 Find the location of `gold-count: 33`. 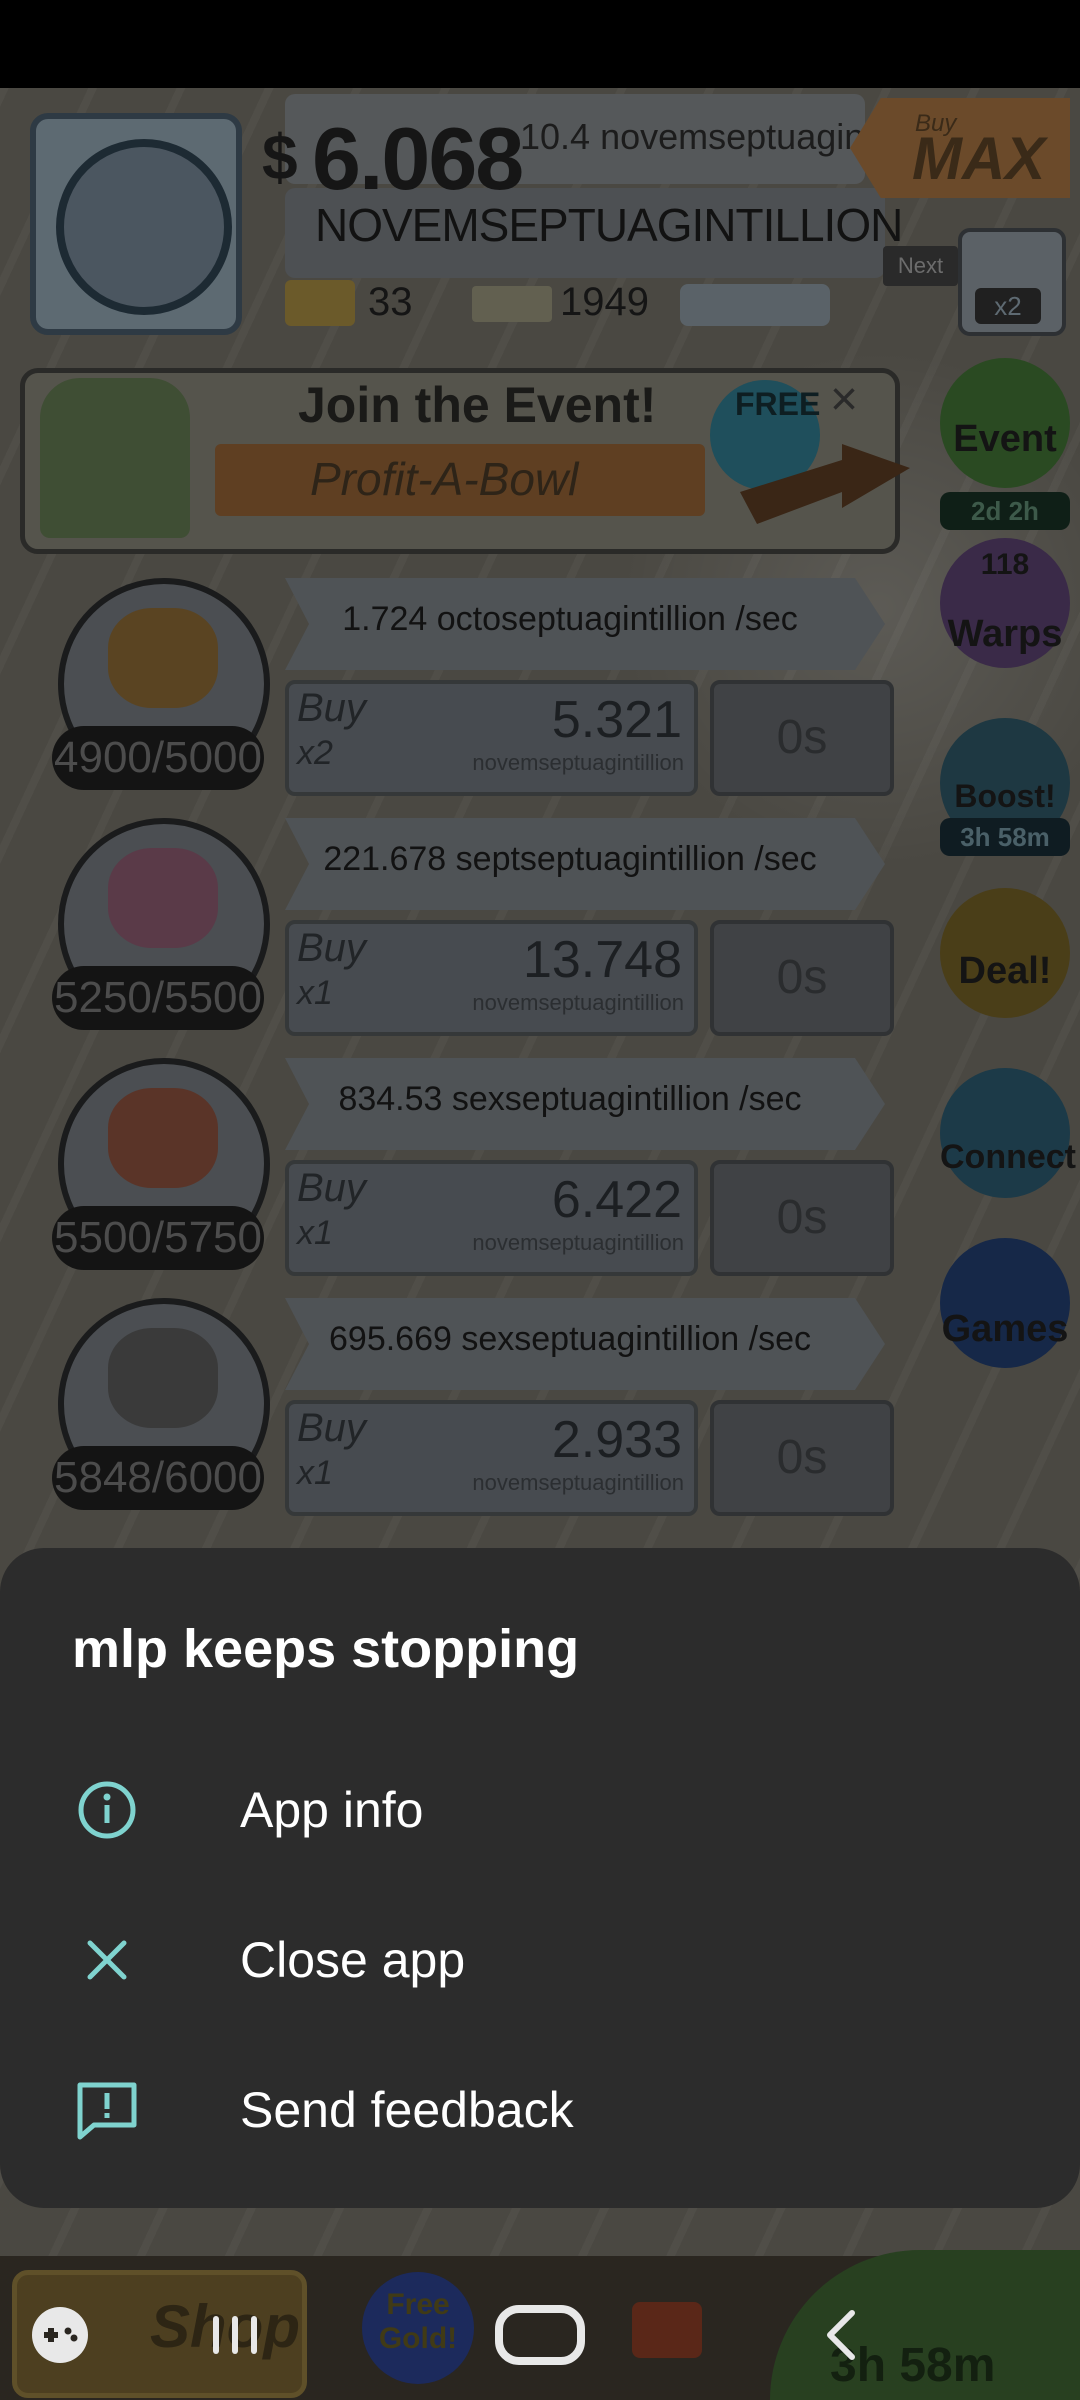

gold-count: 33 is located at coordinates (390, 302).